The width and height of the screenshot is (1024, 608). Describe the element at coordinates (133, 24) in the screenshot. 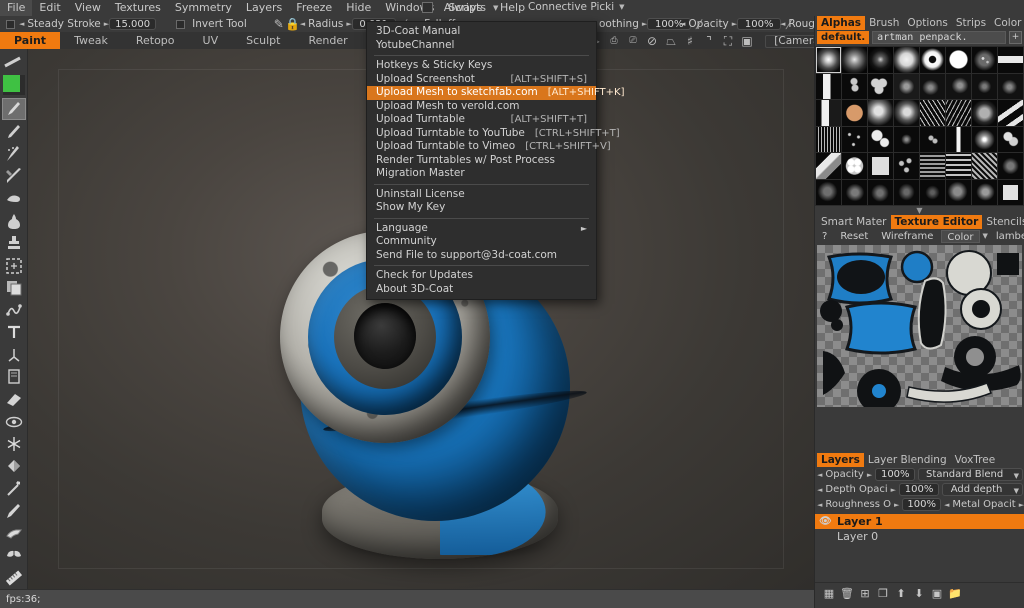

I see `steady-stroke-value: 15.000` at that location.